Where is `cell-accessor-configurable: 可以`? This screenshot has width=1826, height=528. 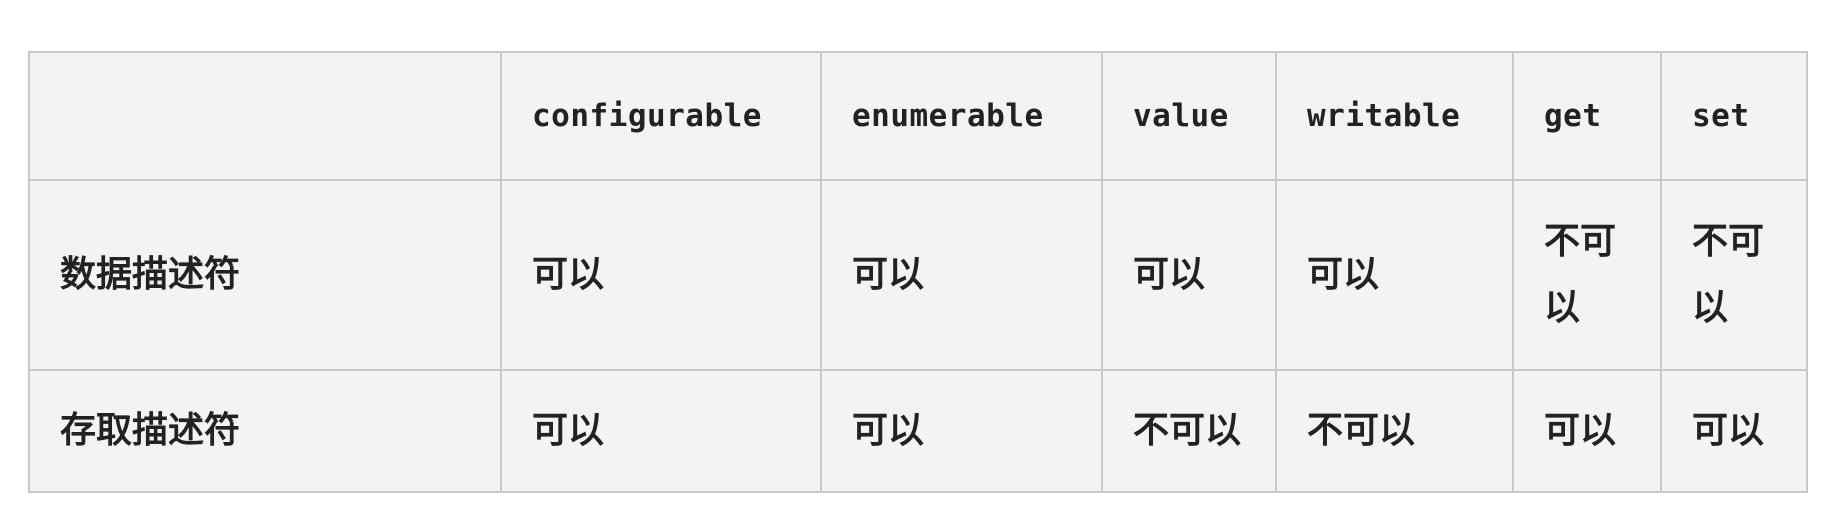
cell-accessor-configurable: 可以 is located at coordinates (661, 431).